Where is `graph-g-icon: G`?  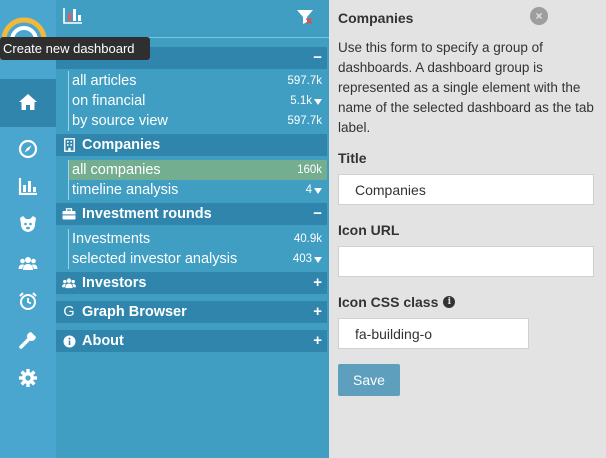 graph-g-icon: G is located at coordinates (69, 312).